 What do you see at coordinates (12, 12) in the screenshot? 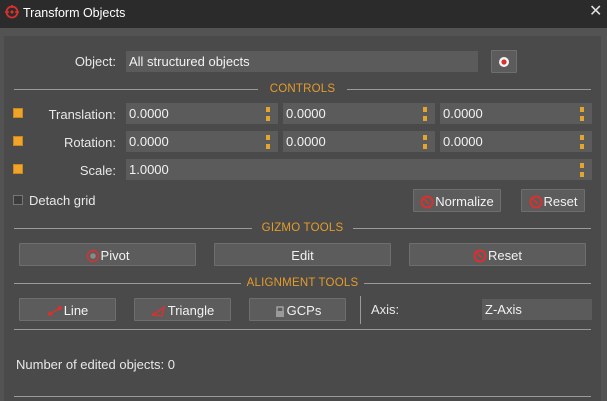
I see `transform-app-icon` at bounding box center [12, 12].